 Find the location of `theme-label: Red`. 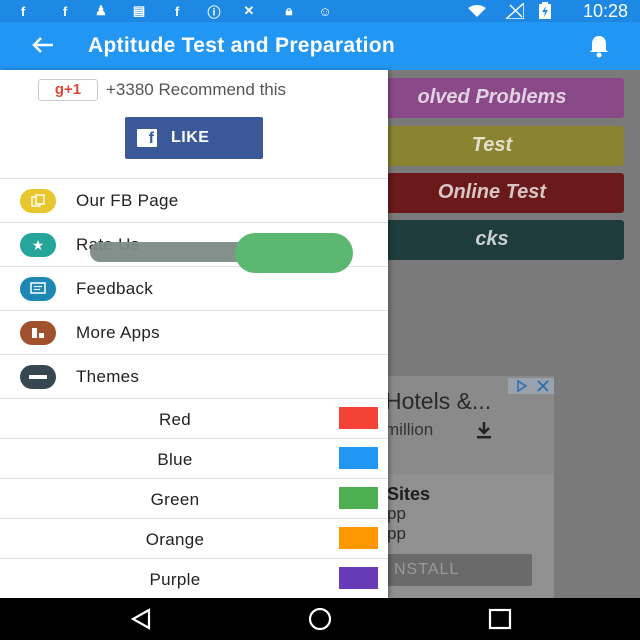

theme-label: Red is located at coordinates (175, 419).